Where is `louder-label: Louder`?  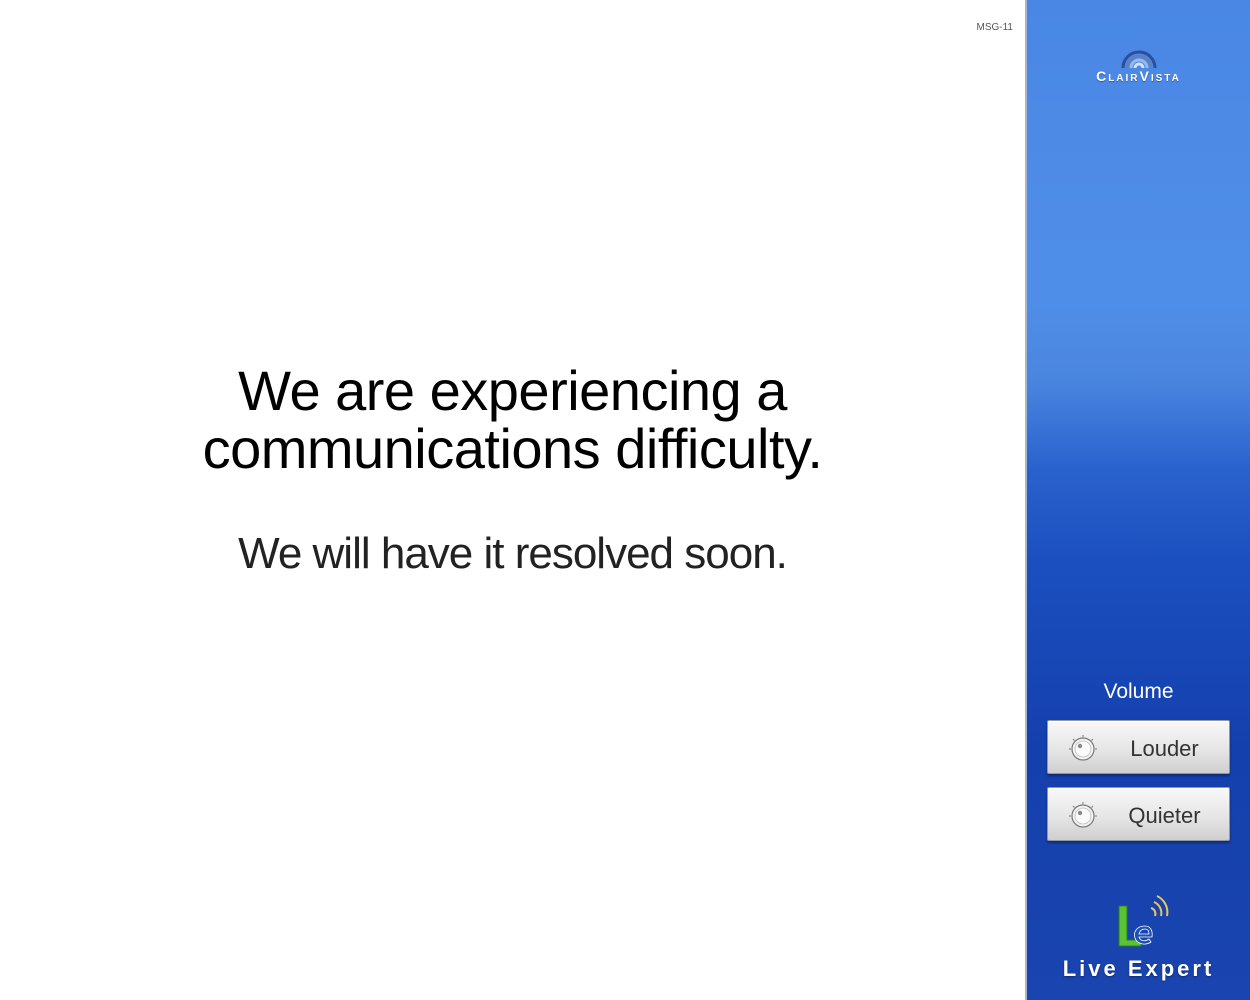 louder-label: Louder is located at coordinates (1164, 748).